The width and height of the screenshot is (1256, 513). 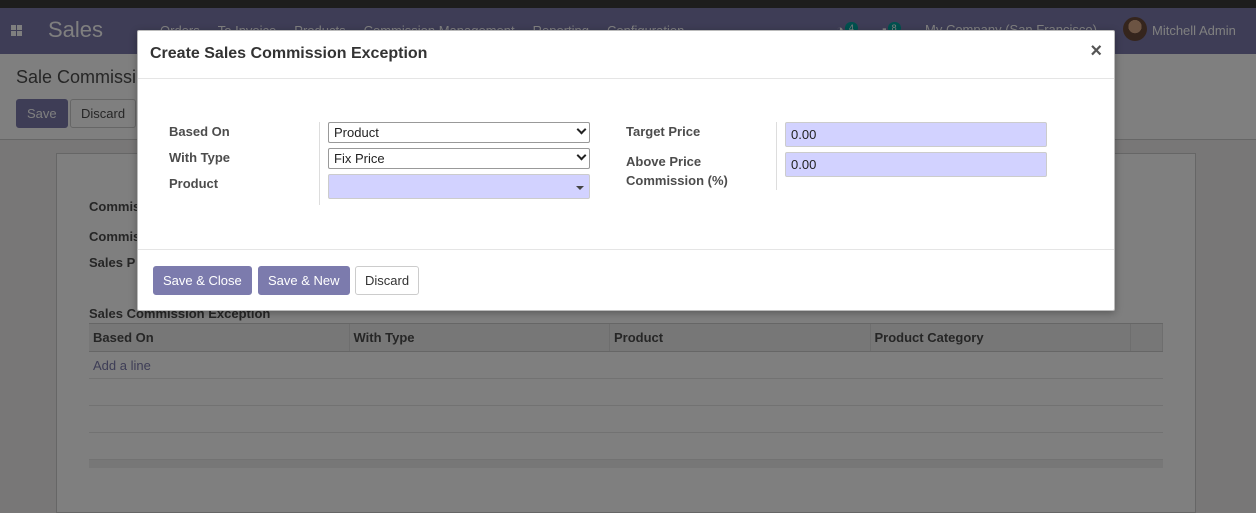 I want to click on with-type-label: With Type, so click(x=200, y=157).